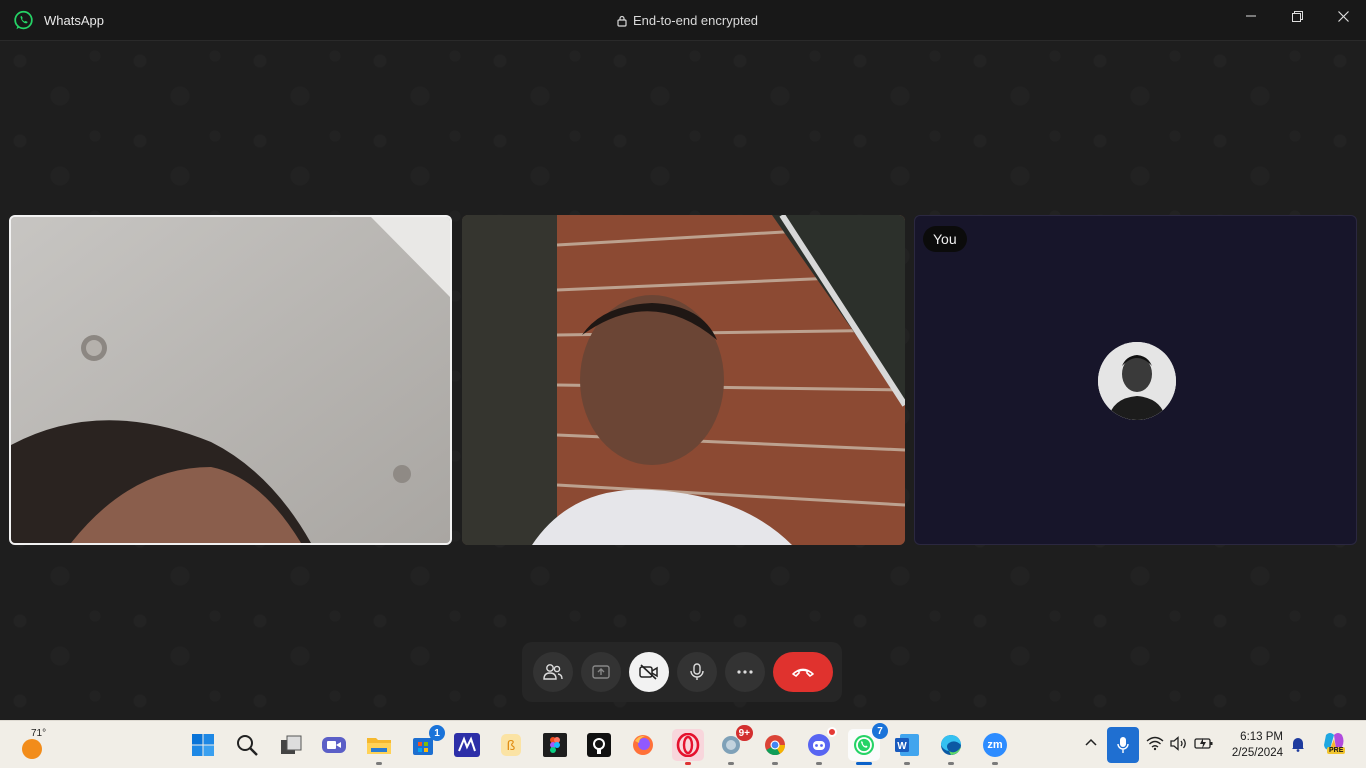 The image size is (1366, 768). What do you see at coordinates (744, 733) in the screenshot?
I see `notification-badge: 9+` at bounding box center [744, 733].